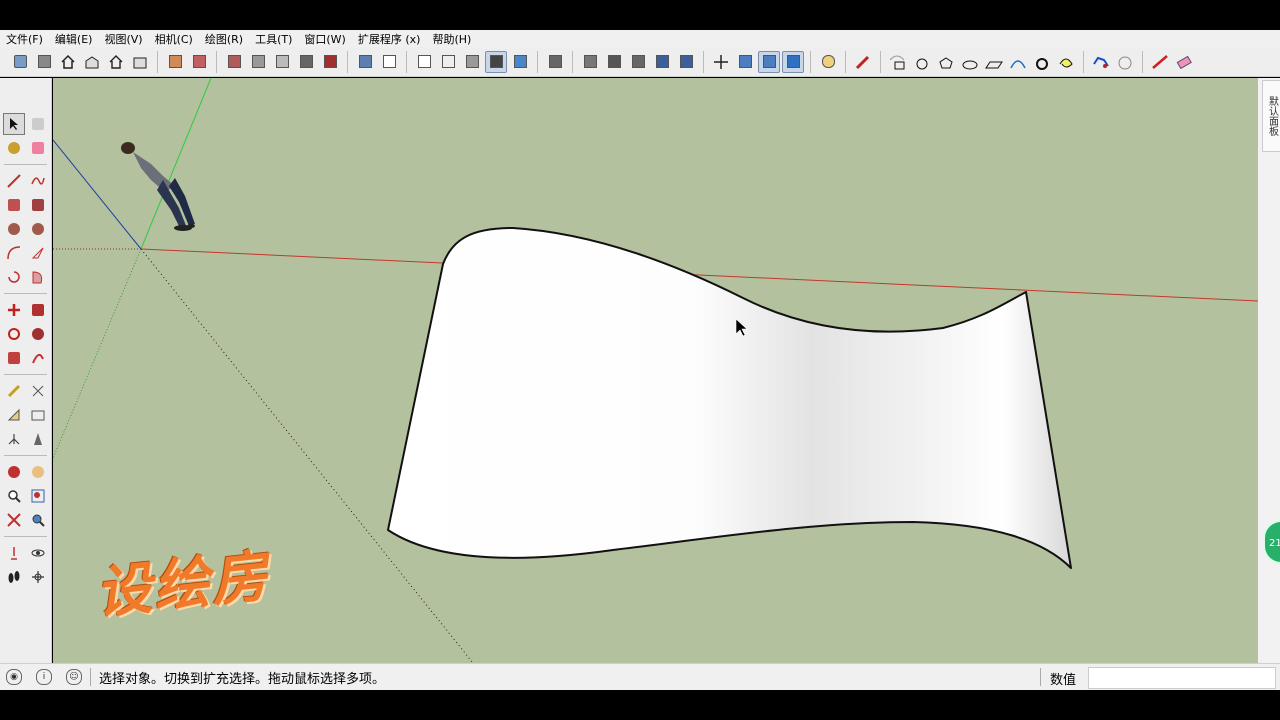 The image size is (1280, 720). What do you see at coordinates (116, 62) in the screenshot?
I see `top-view-icon` at bounding box center [116, 62].